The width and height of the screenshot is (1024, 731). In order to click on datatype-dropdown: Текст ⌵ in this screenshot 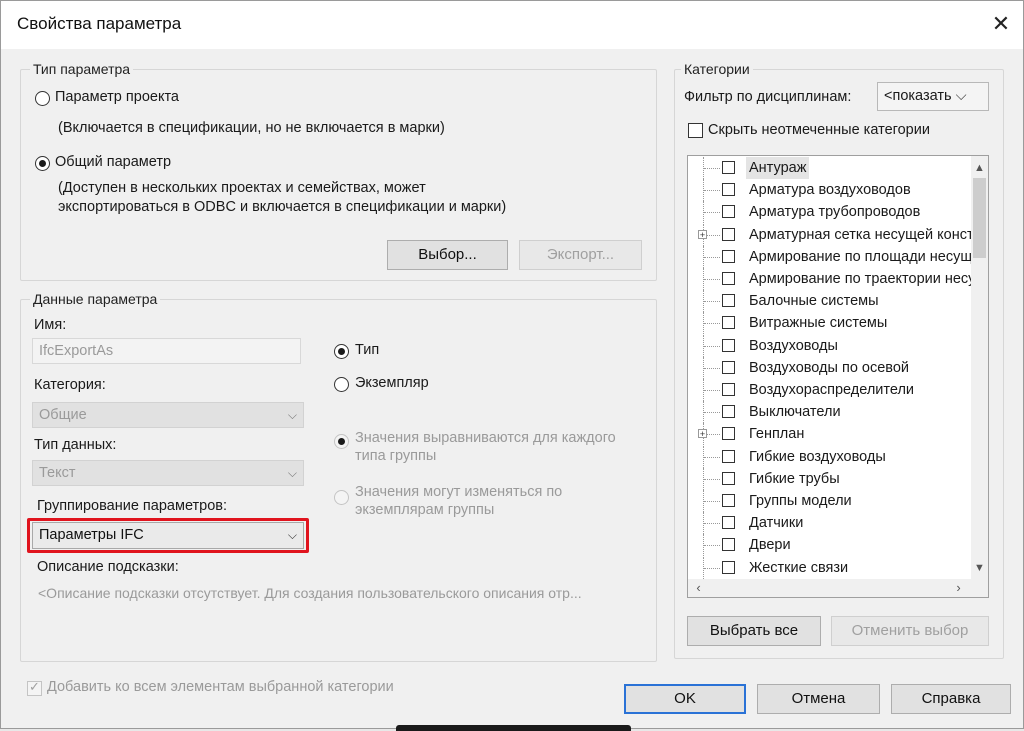, I will do `click(168, 473)`.